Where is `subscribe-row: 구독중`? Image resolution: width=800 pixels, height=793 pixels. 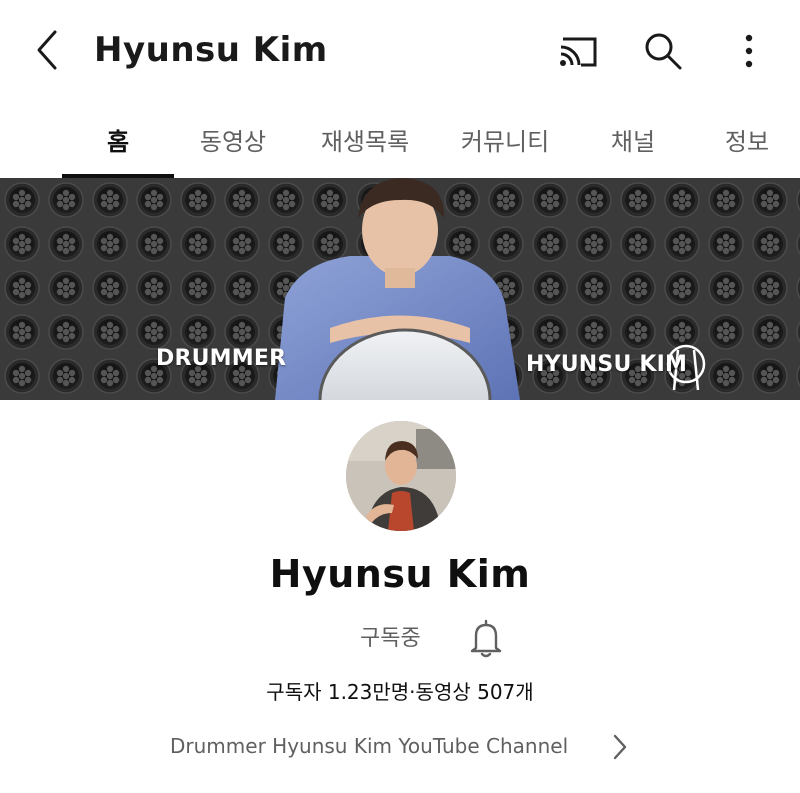
subscribe-row: 구독중 is located at coordinates (400, 639).